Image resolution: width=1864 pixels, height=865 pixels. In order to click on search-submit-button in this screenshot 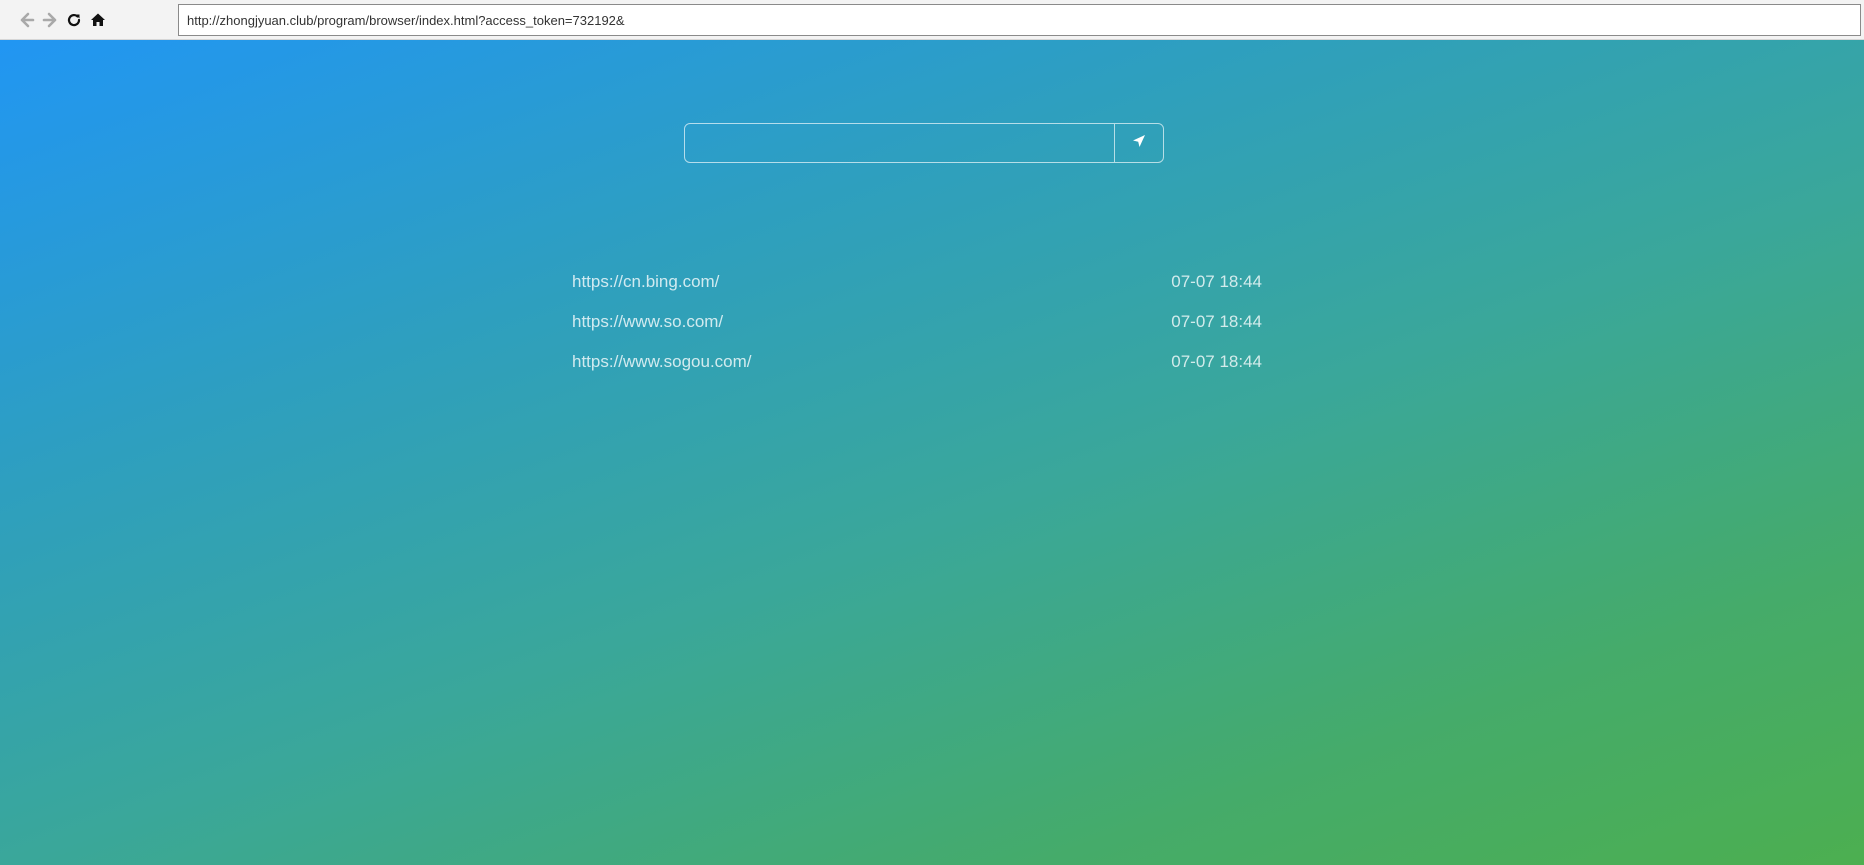, I will do `click(1138, 143)`.